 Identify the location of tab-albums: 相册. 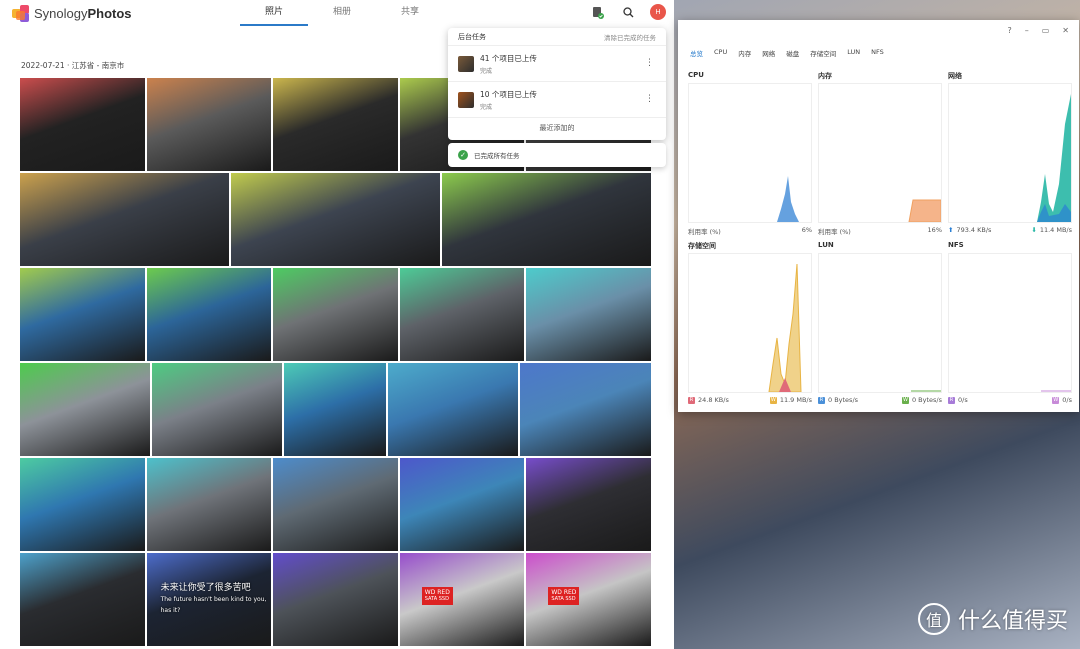
(342, 13).